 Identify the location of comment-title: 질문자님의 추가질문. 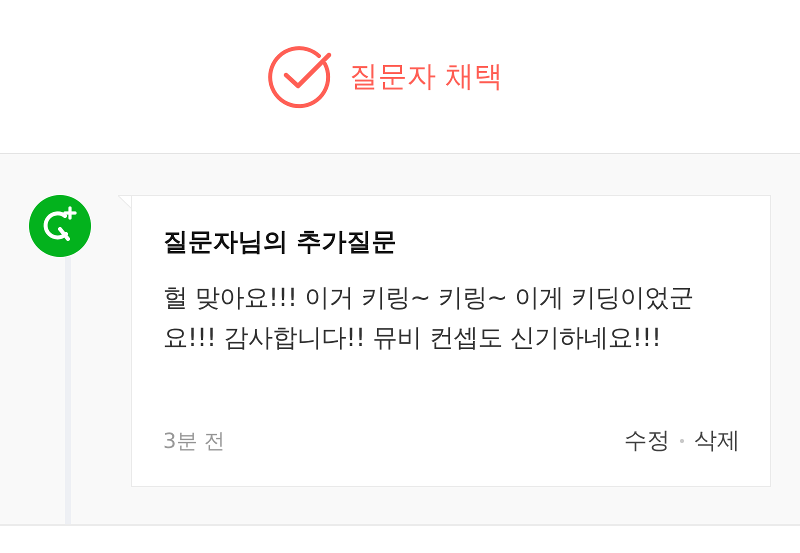
(280, 242).